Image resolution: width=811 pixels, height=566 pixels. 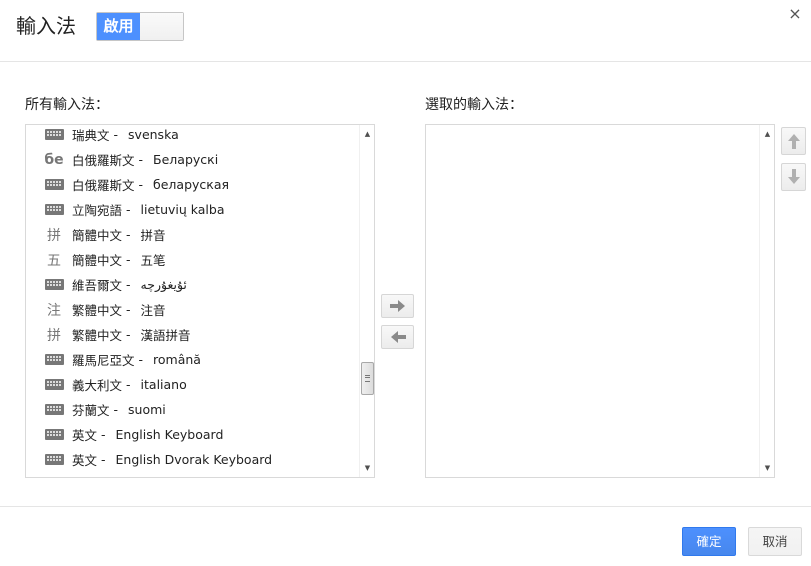 What do you see at coordinates (367, 378) in the screenshot?
I see `scrollbar-thumb` at bounding box center [367, 378].